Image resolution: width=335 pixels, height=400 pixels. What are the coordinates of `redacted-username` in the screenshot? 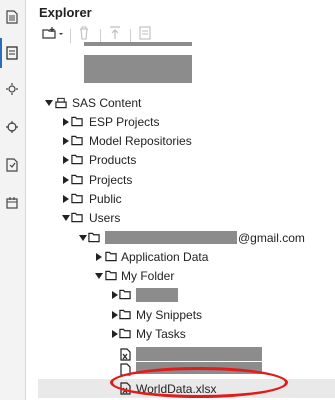 It's located at (171, 237).